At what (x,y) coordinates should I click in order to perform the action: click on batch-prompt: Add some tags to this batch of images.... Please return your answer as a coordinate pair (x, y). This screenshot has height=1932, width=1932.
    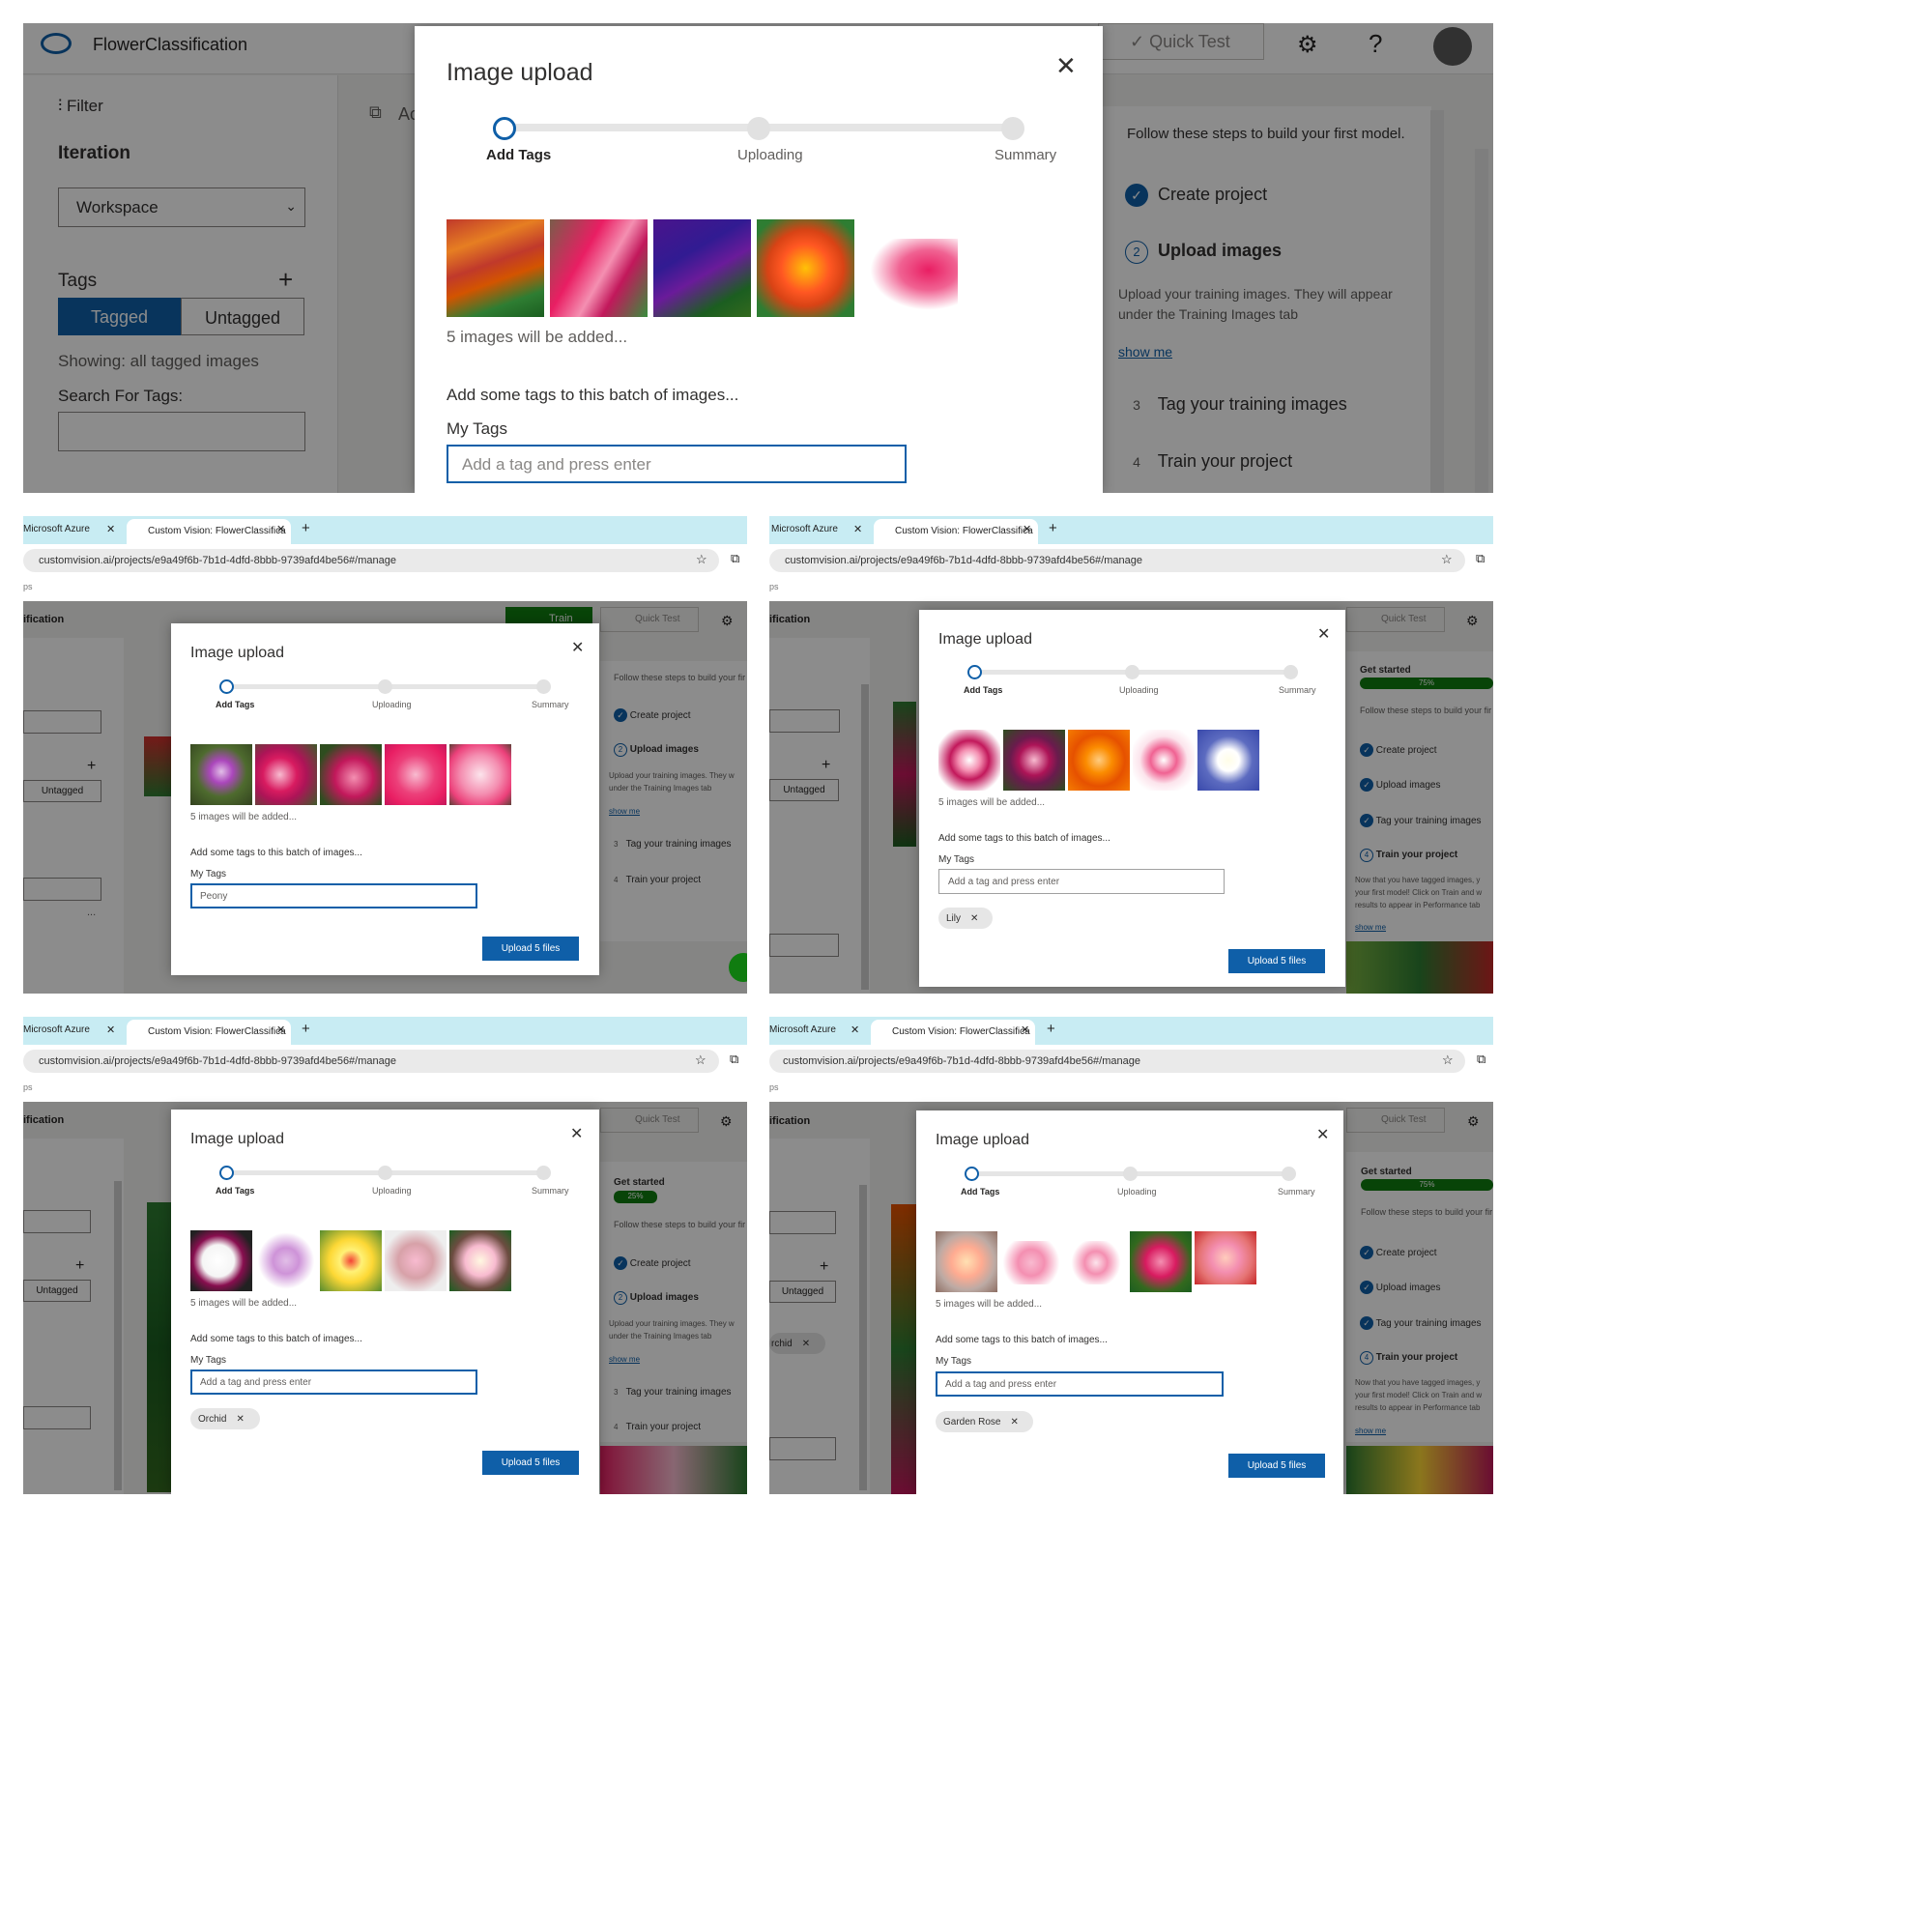
    Looking at the image, I should click on (276, 1339).